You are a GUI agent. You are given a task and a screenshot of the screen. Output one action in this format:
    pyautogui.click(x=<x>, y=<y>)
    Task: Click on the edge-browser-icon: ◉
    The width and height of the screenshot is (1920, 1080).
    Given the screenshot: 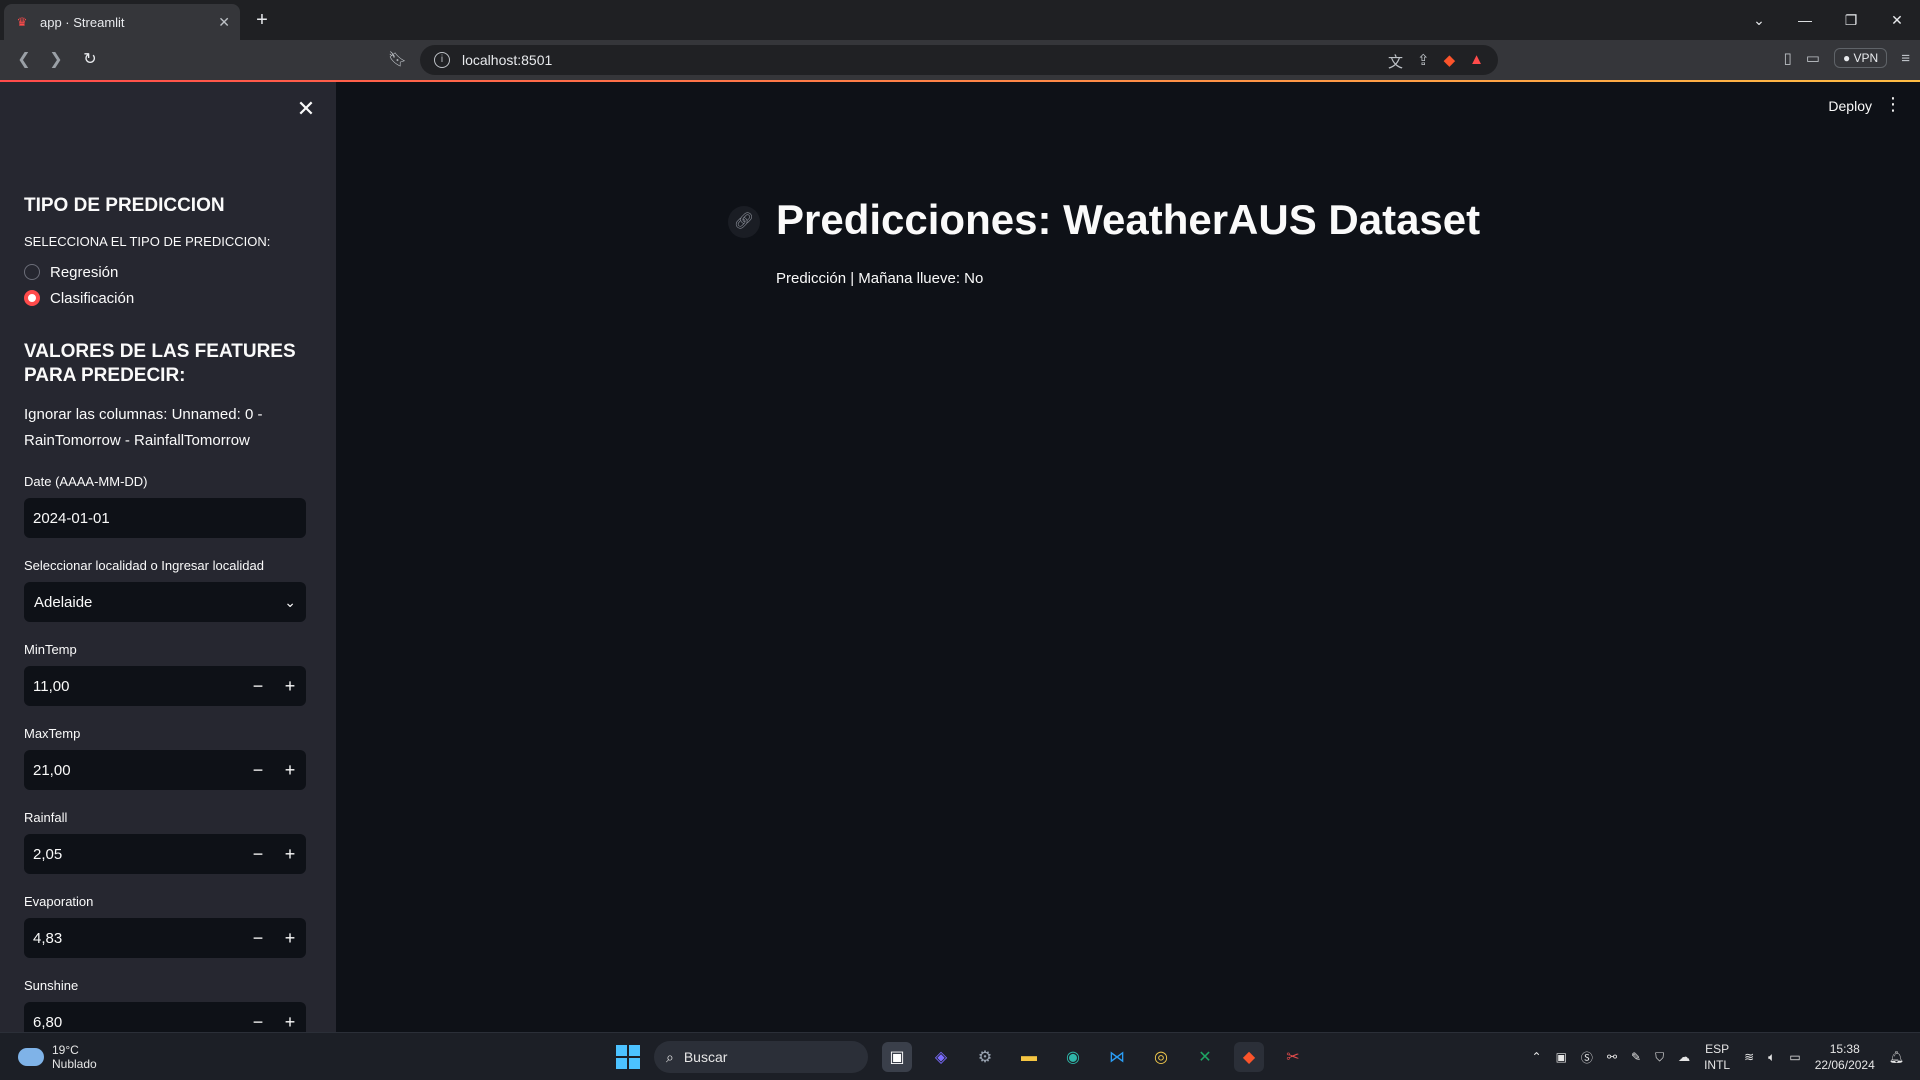 What is the action you would take?
    pyautogui.click(x=1073, y=1057)
    